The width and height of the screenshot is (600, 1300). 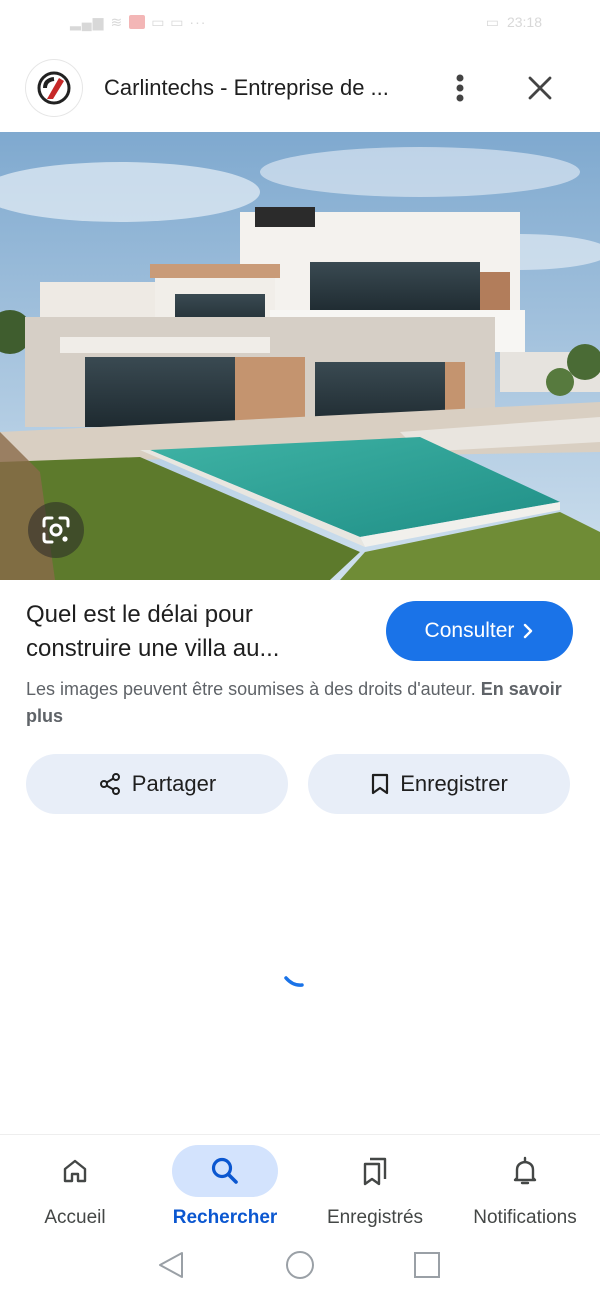 I want to click on consult-label: Consulter, so click(x=469, y=630).